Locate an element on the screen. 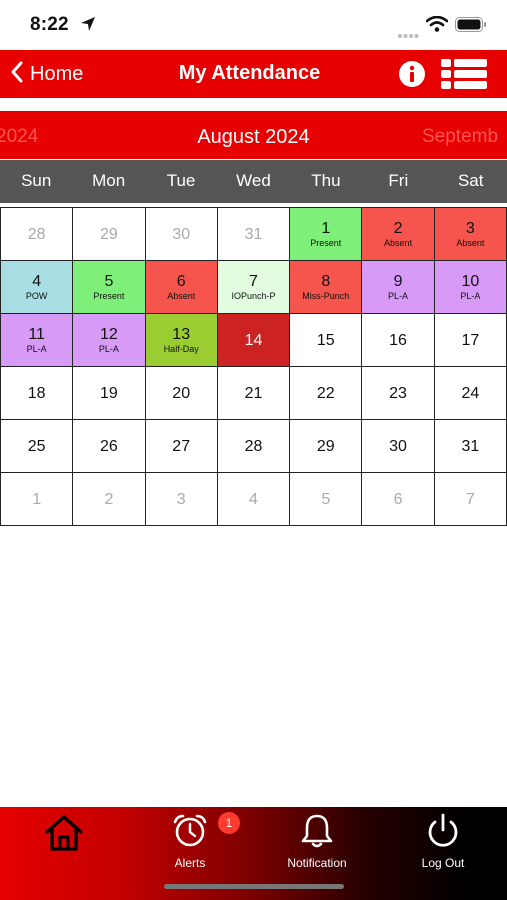 The width and height of the screenshot is (507, 900). location-arrow-icon is located at coordinates (88, 26).